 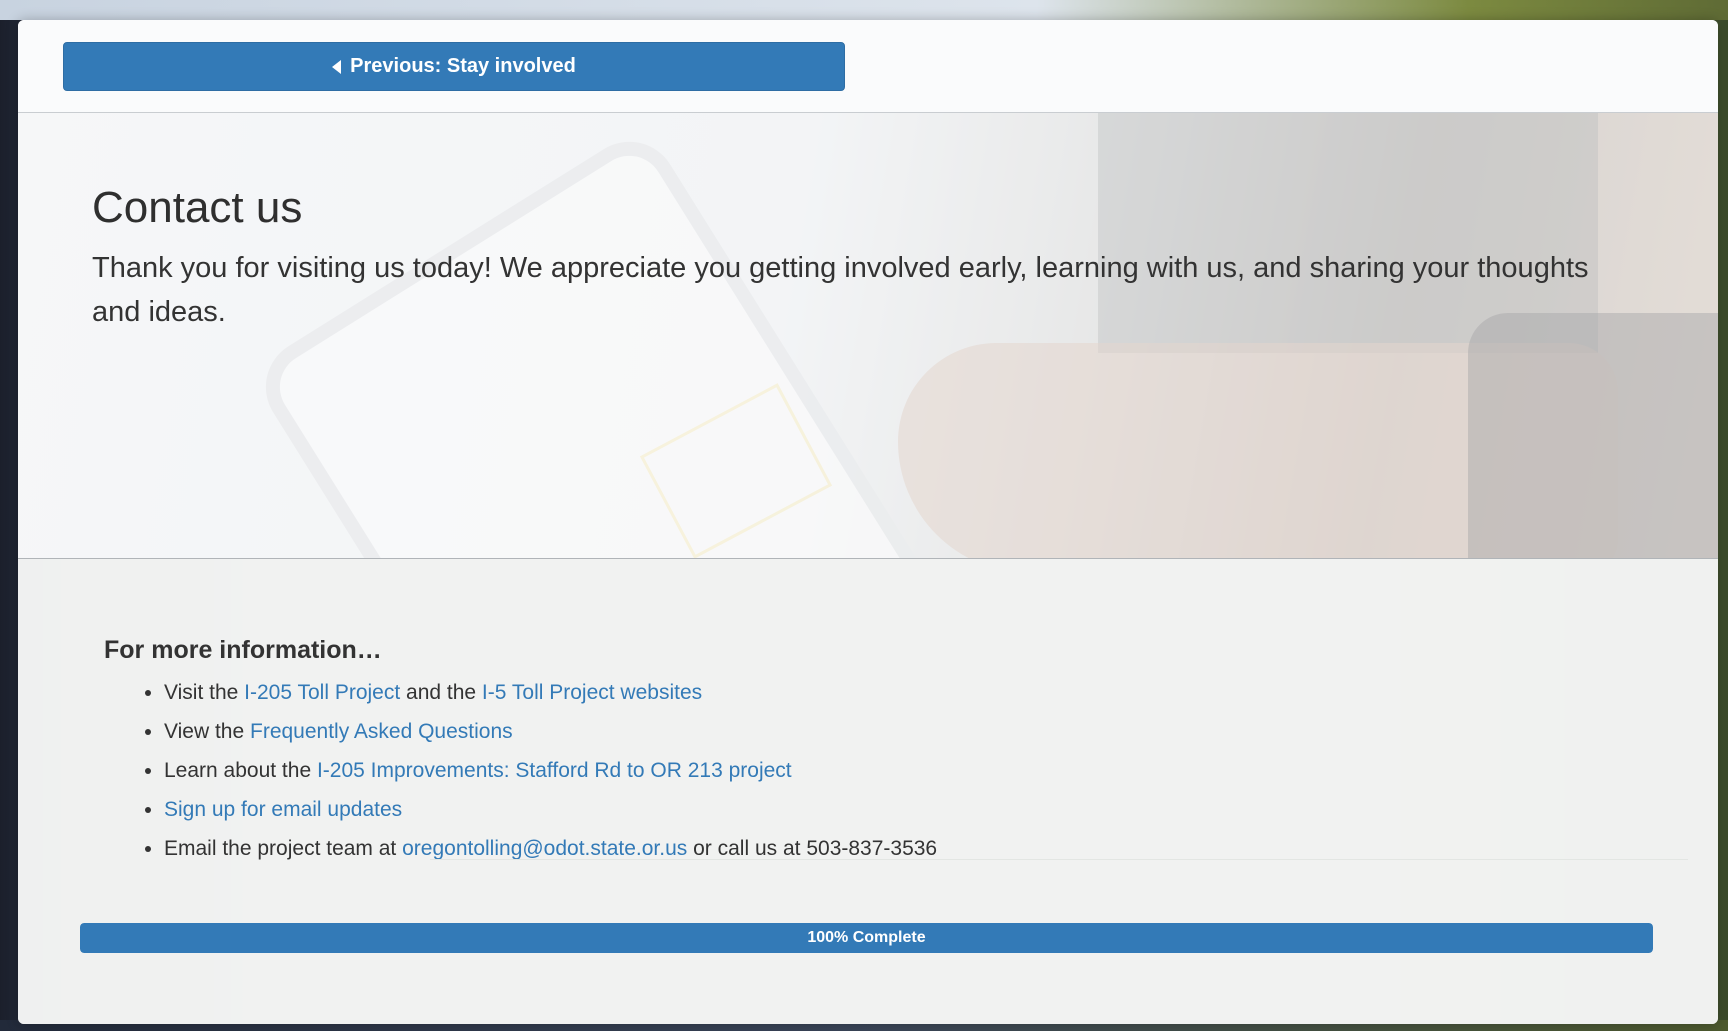 What do you see at coordinates (550, 809) in the screenshot?
I see `list-item: Sign up for email updates` at bounding box center [550, 809].